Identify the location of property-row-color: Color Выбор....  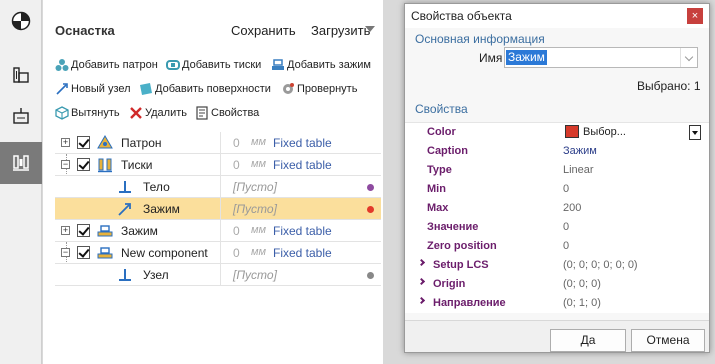
(557, 132).